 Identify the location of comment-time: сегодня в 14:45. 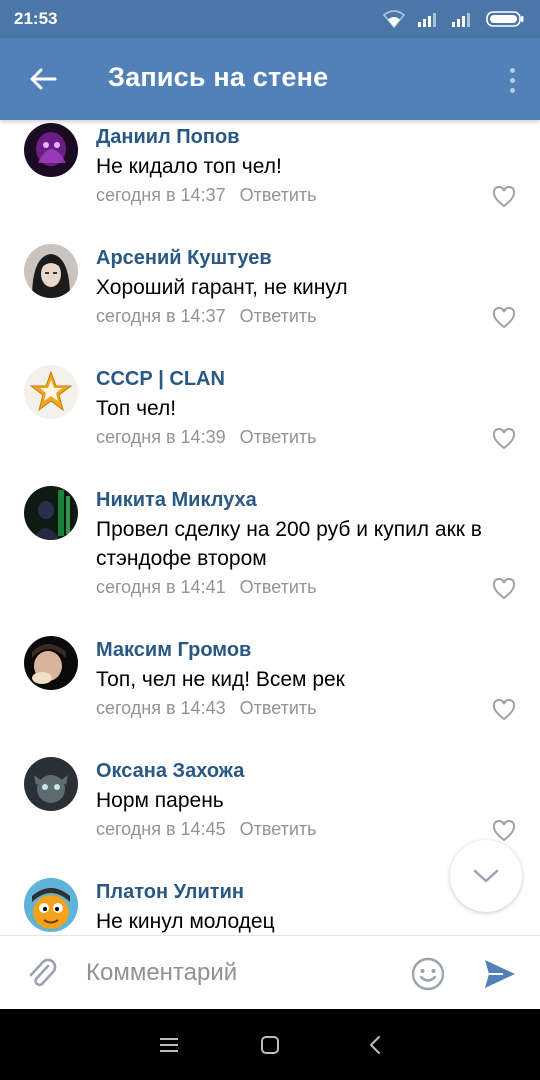
(161, 829).